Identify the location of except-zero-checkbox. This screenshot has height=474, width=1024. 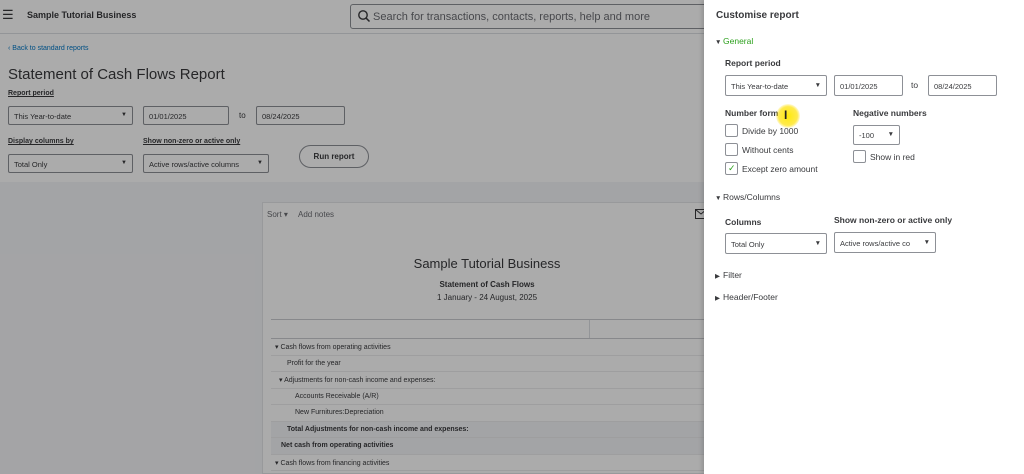
(731, 168).